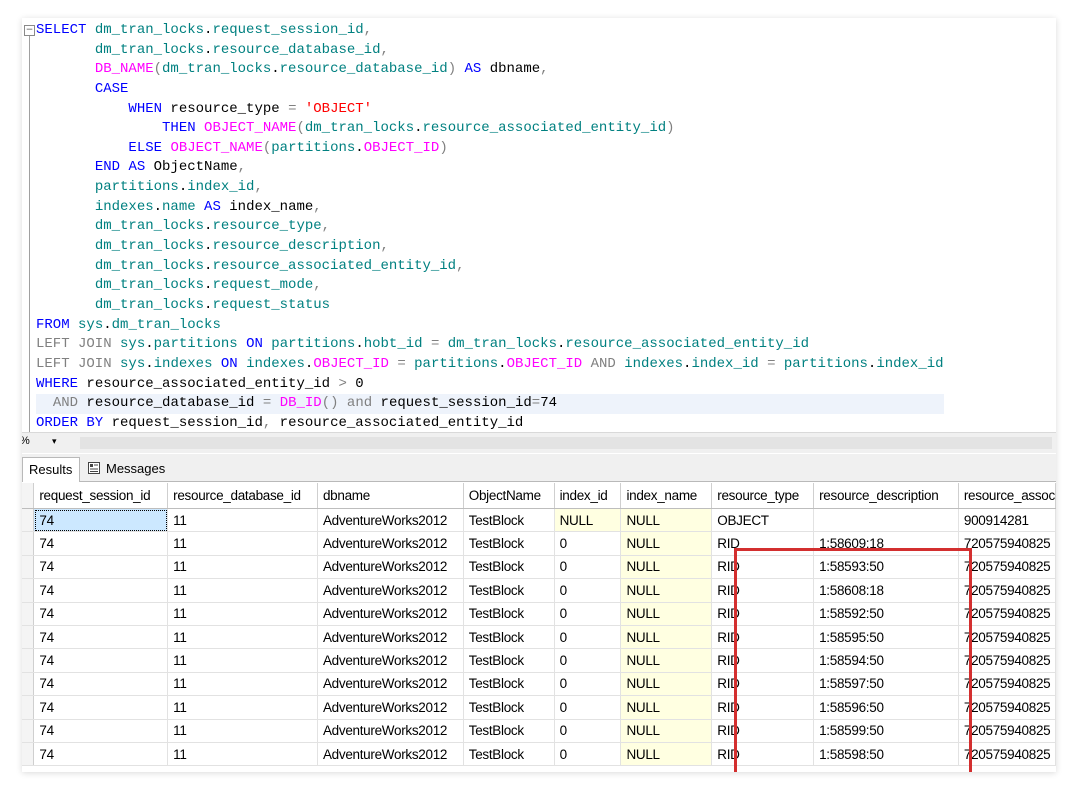 The height and width of the screenshot is (795, 1080). Describe the element at coordinates (886, 684) in the screenshot. I see `grid-cell: 1:58597:50` at that location.